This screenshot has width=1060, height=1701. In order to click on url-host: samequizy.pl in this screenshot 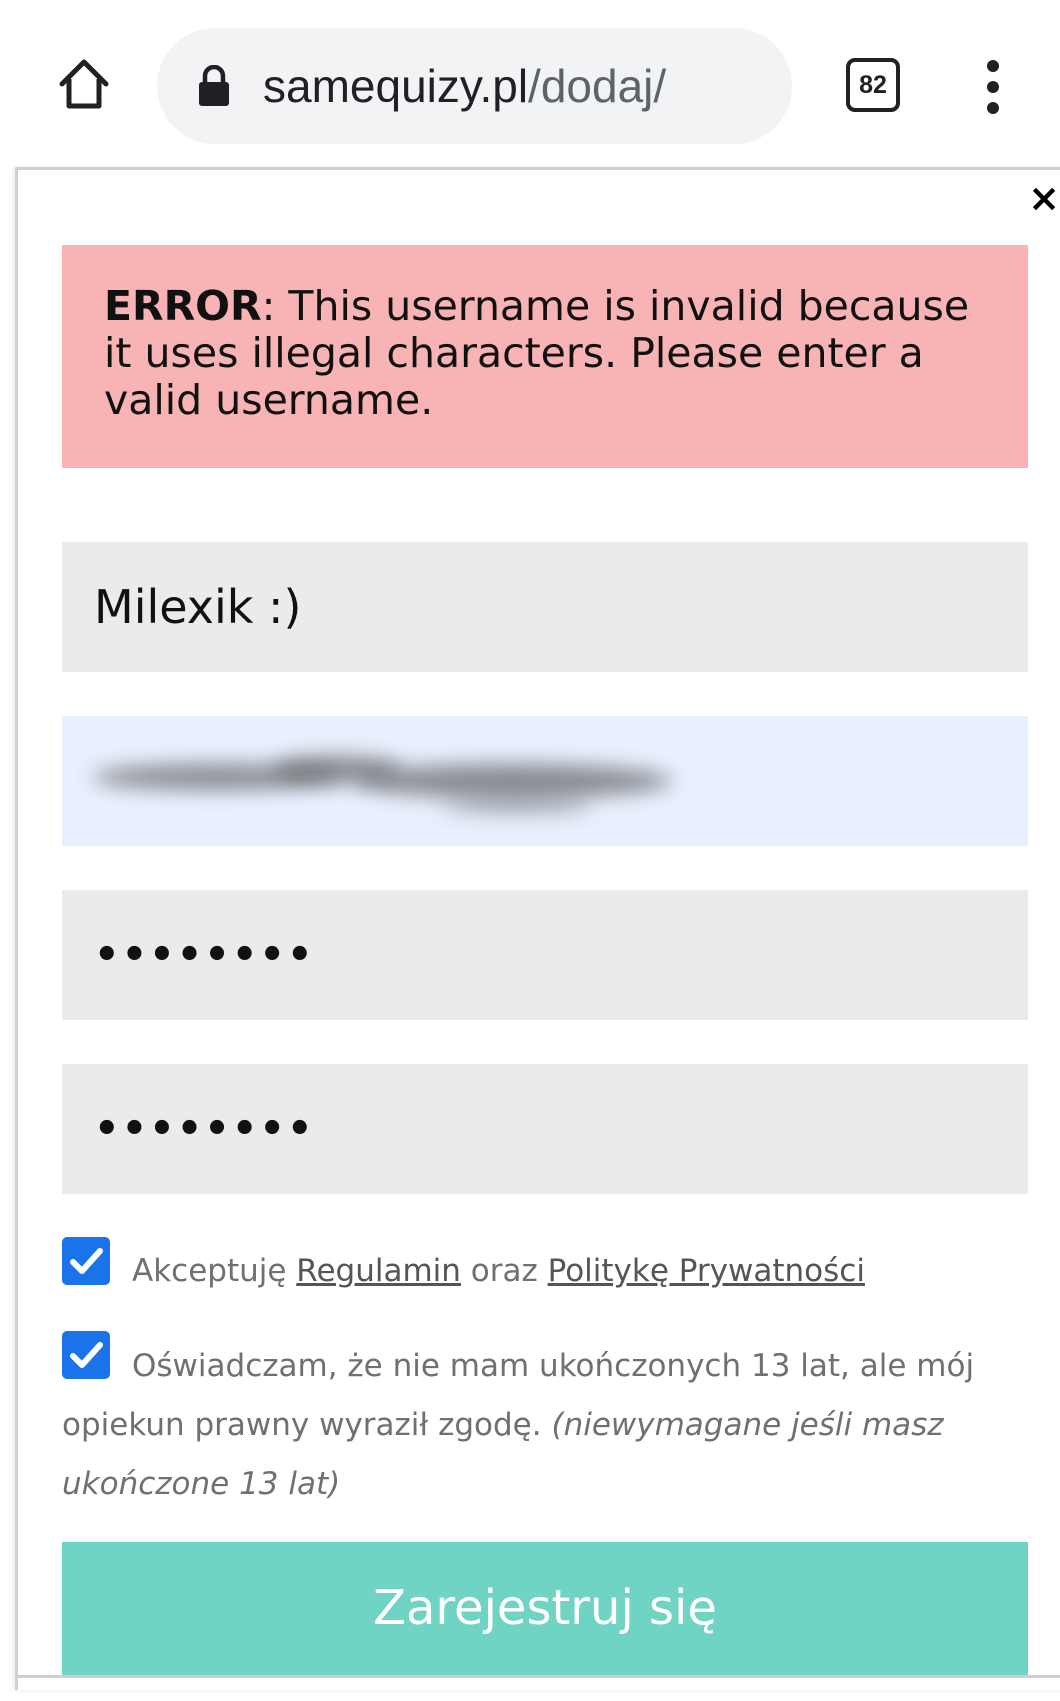, I will do `click(396, 86)`.